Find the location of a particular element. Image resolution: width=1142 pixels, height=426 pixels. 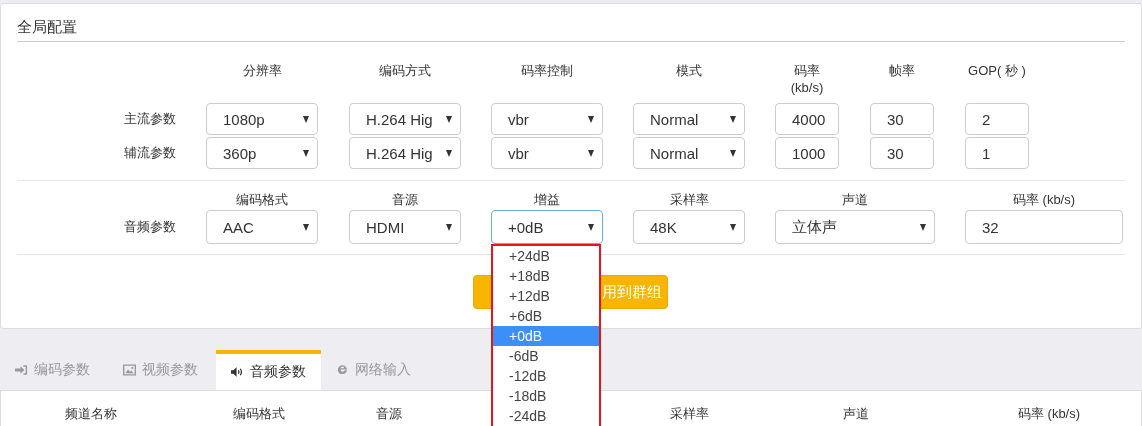

dropdown-option: +24dB is located at coordinates (546, 256).